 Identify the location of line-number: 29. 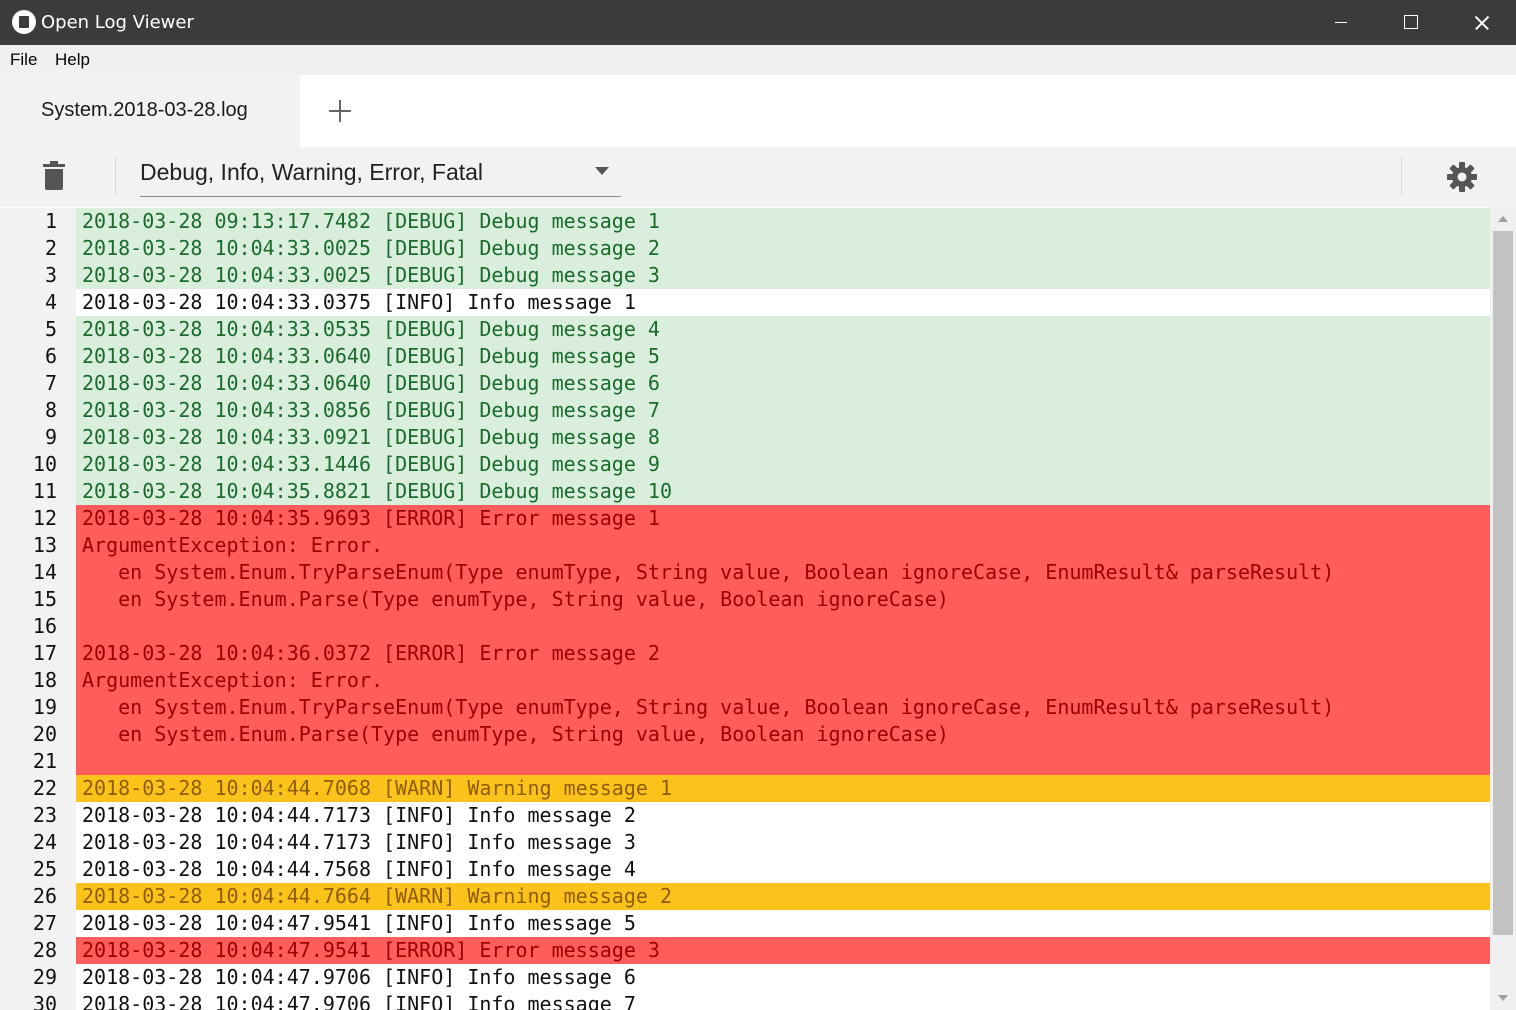
(38, 977).